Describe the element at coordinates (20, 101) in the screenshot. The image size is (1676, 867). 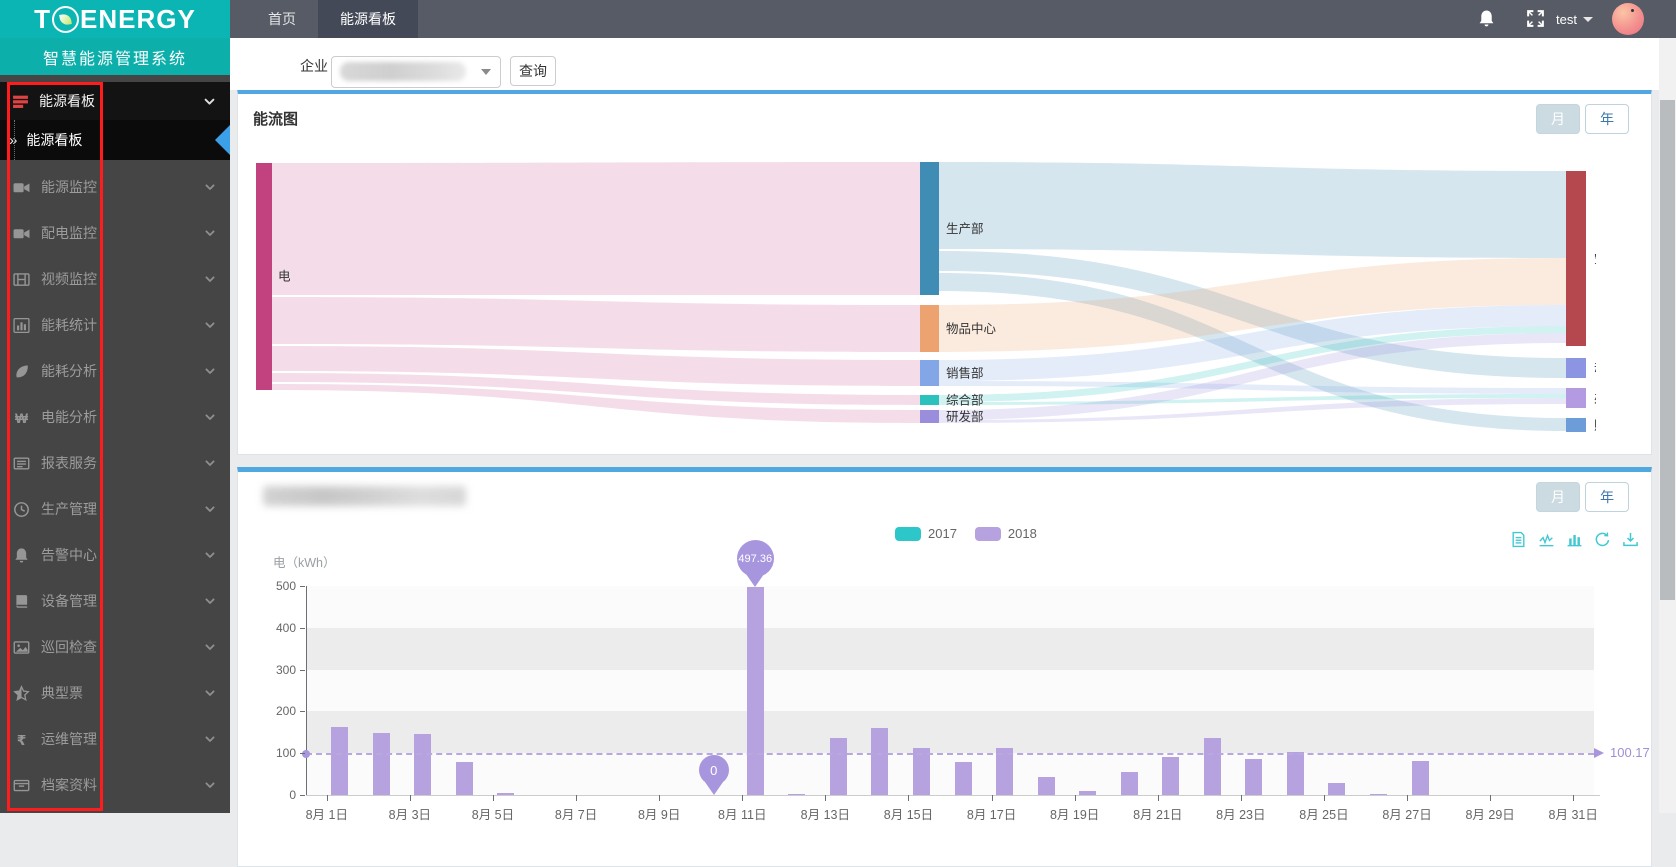
I see `dashboard-icon` at that location.